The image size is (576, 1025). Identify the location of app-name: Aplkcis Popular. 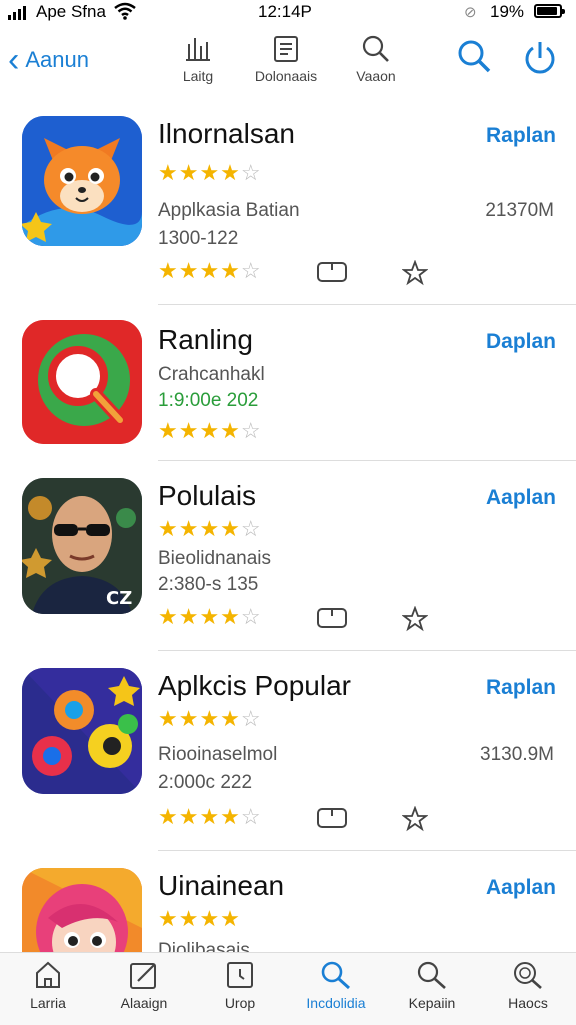
(254, 685).